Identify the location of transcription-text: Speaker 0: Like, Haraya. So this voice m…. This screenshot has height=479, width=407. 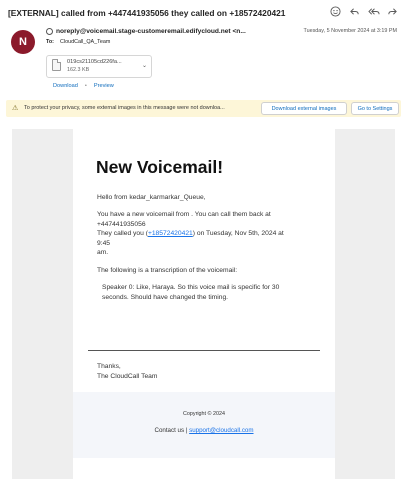
(191, 292).